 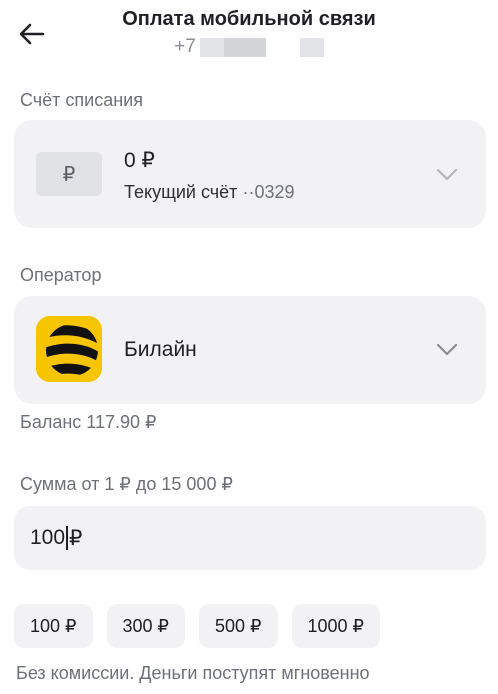 What do you see at coordinates (88, 422) in the screenshot?
I see `operator-balance: Баланс 117.90 ₽` at bounding box center [88, 422].